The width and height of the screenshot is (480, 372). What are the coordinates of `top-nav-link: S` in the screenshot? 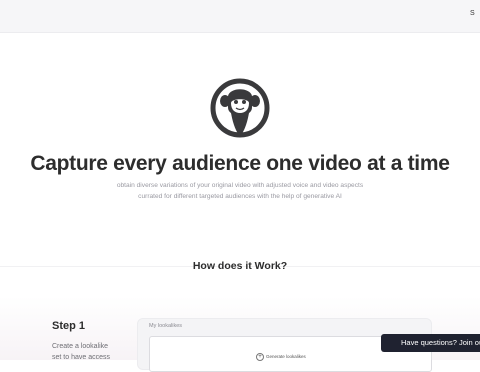 It's located at (475, 13).